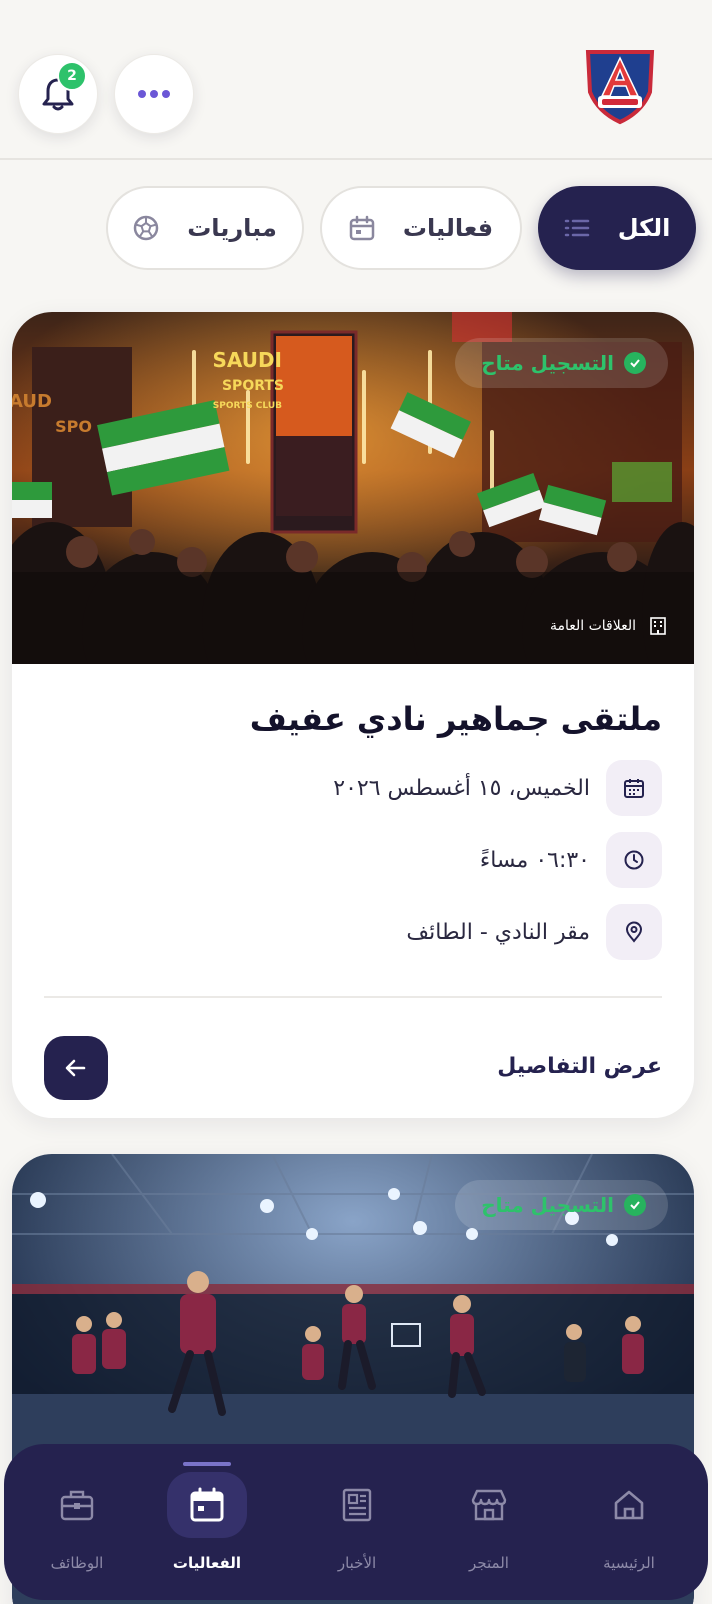  Describe the element at coordinates (634, 860) in the screenshot. I see `clock-icon` at that location.